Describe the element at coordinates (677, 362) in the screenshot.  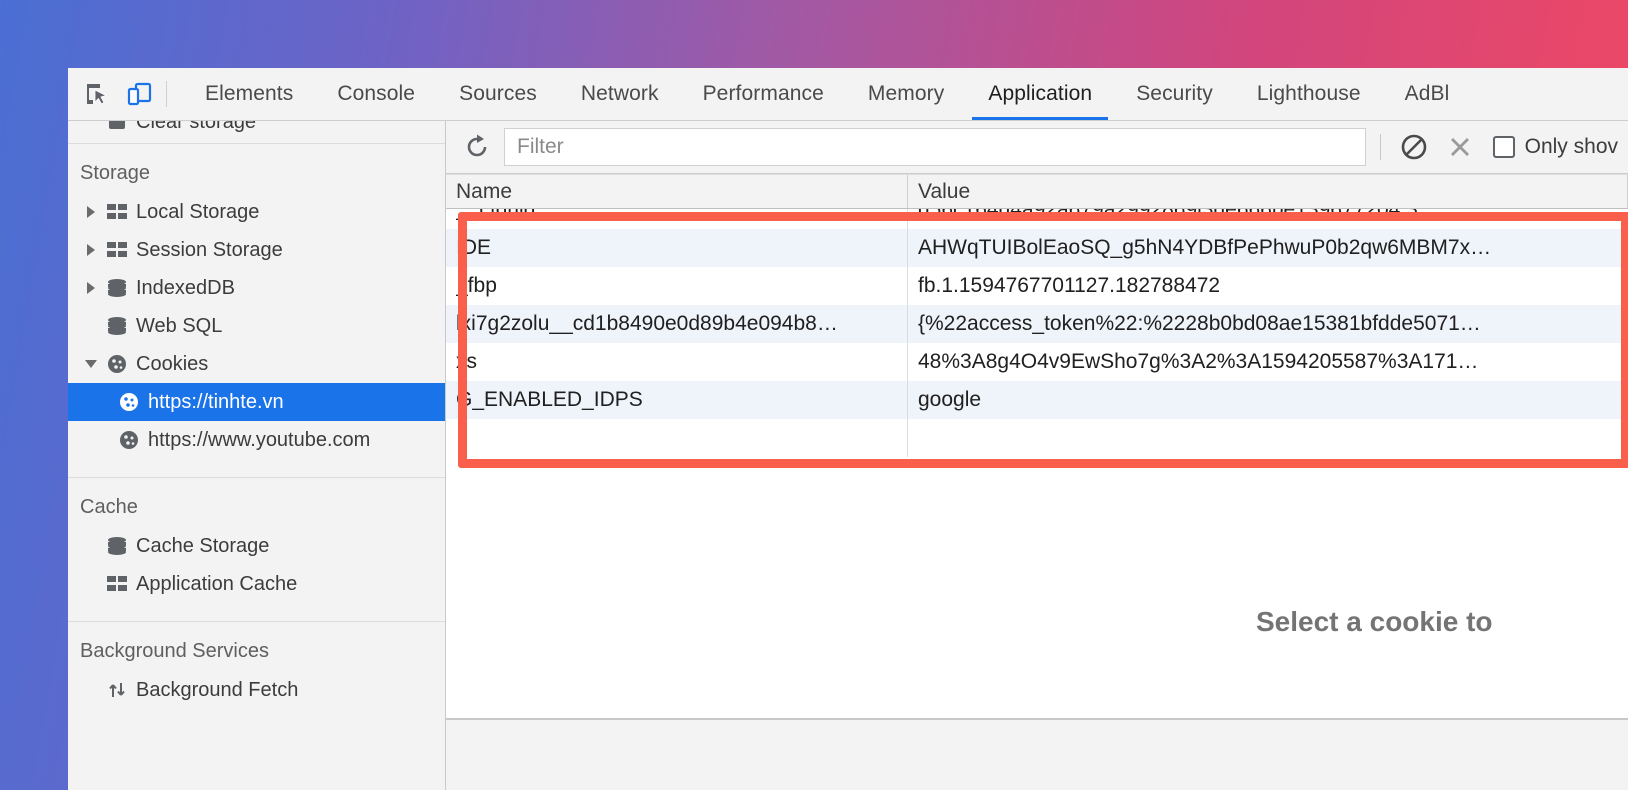
I see `cell-name: xs` at that location.